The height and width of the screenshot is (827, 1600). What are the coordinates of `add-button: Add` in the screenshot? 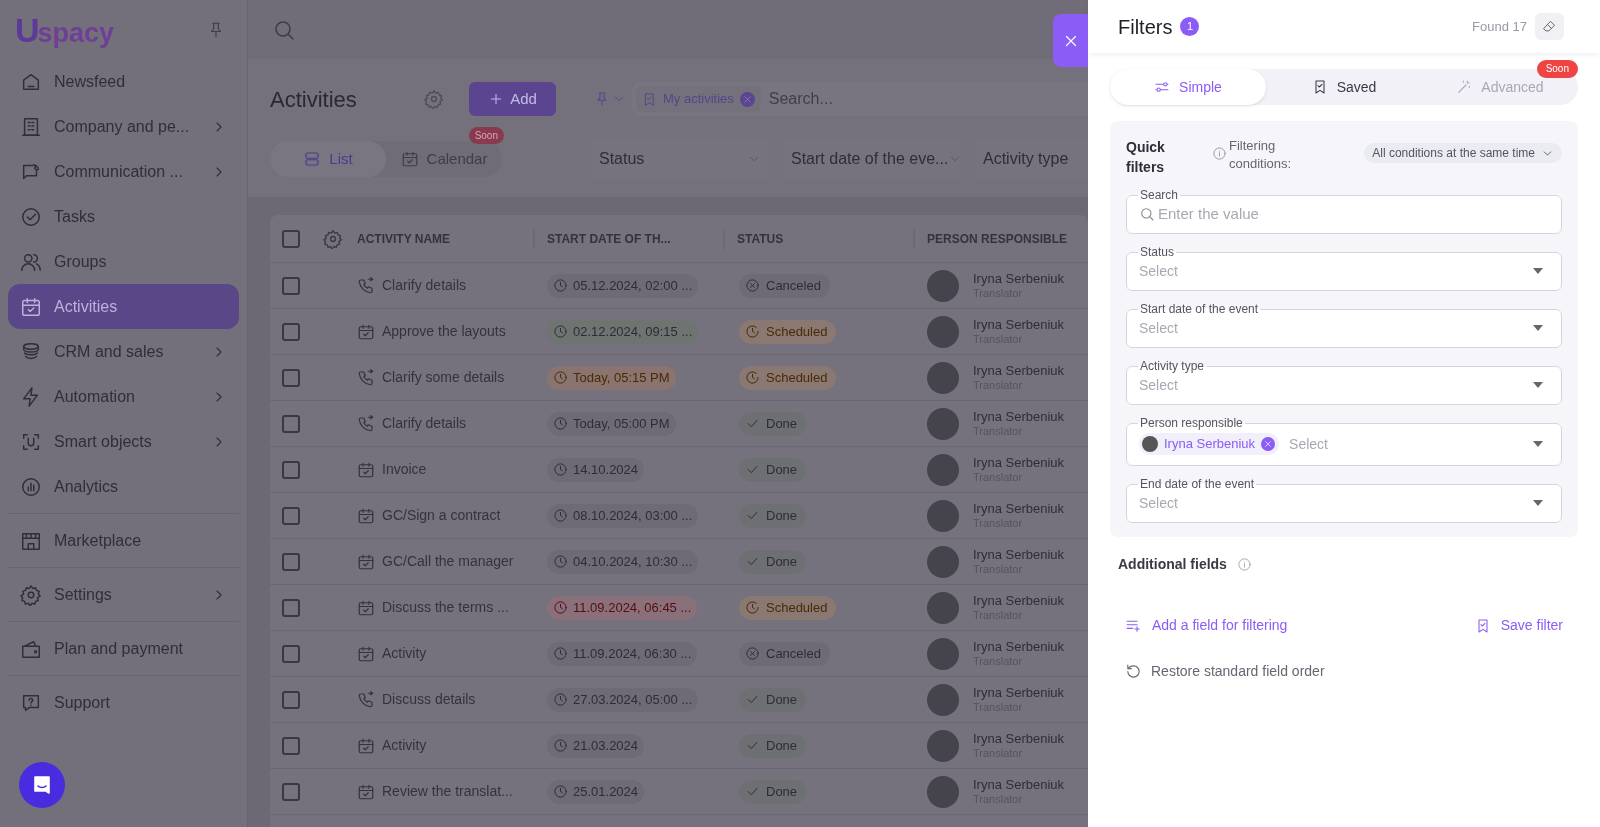 It's located at (512, 99).